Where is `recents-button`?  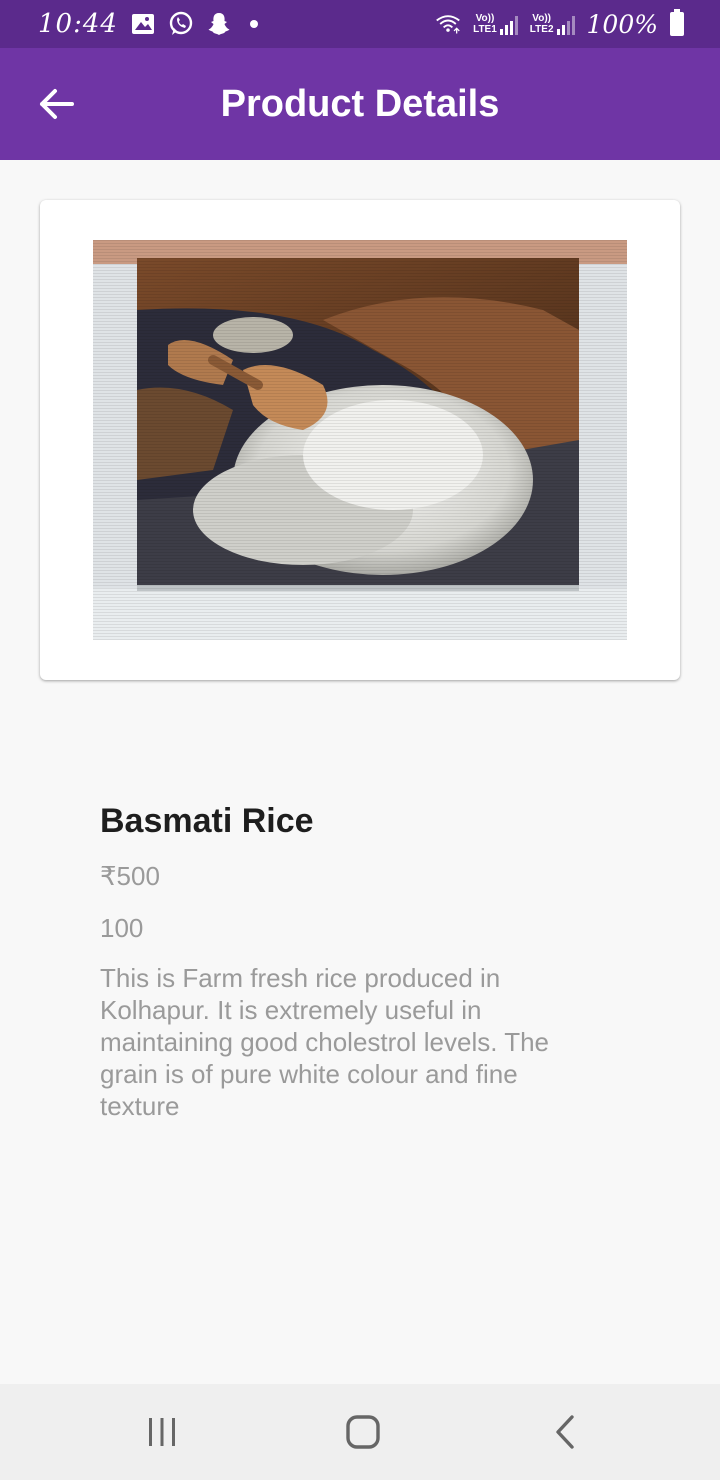 recents-button is located at coordinates (162, 1432).